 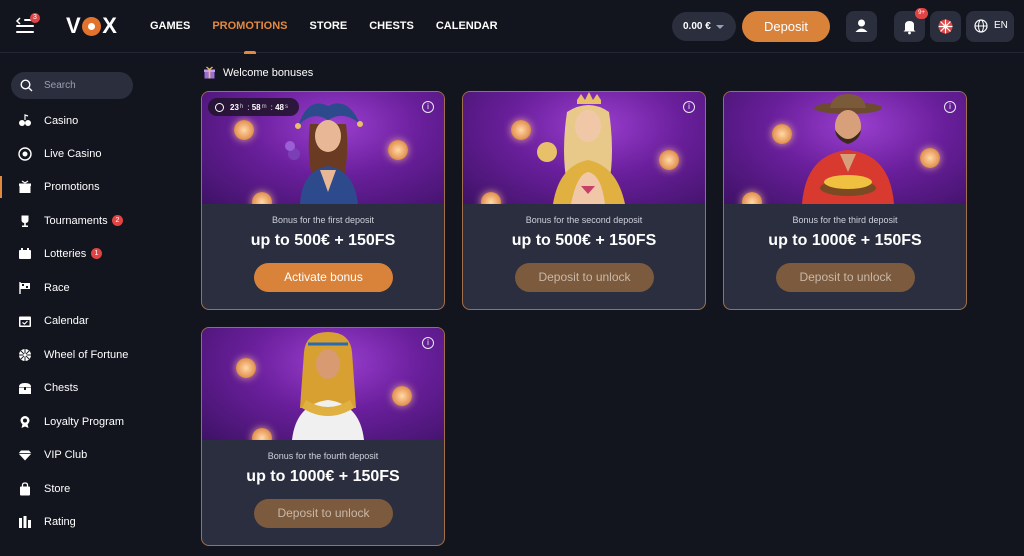 What do you see at coordinates (720, 27) in the screenshot?
I see `chevron-down-icon` at bounding box center [720, 27].